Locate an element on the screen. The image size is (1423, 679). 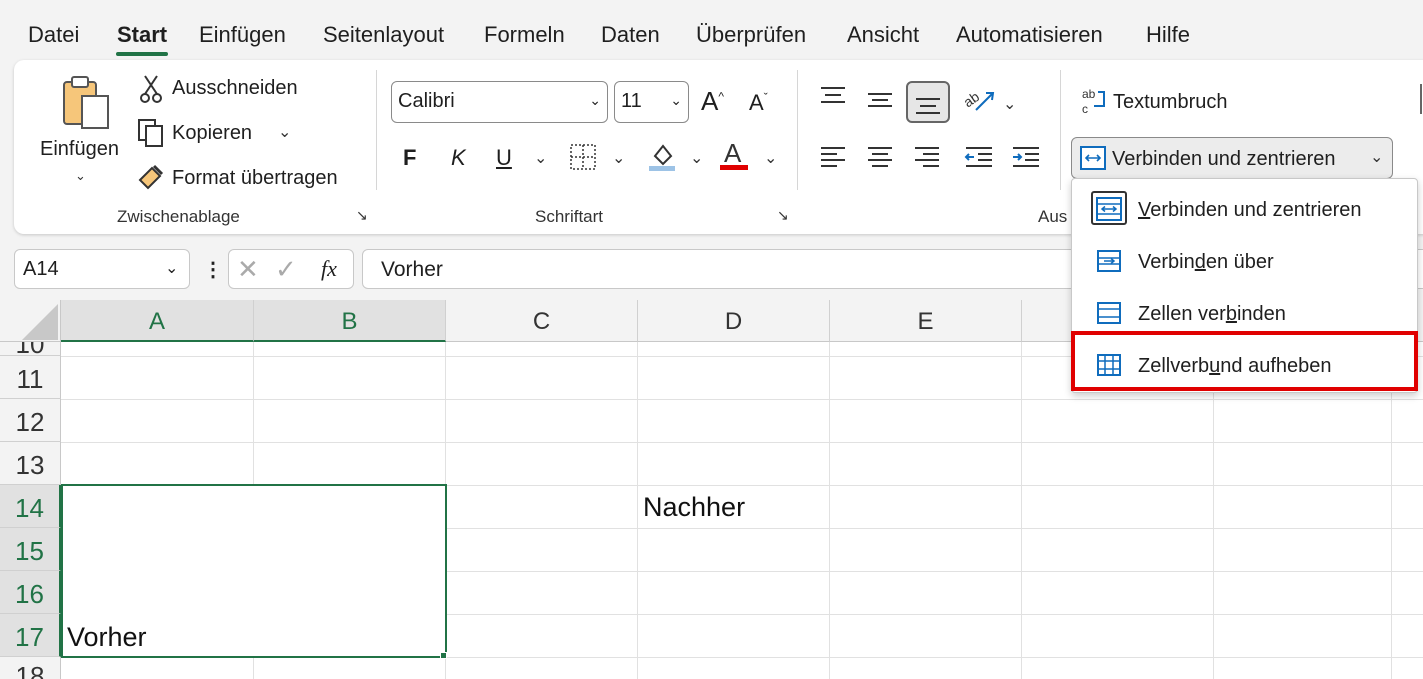
increase-font-size-icon: A^ is located at coordinates (712, 101).